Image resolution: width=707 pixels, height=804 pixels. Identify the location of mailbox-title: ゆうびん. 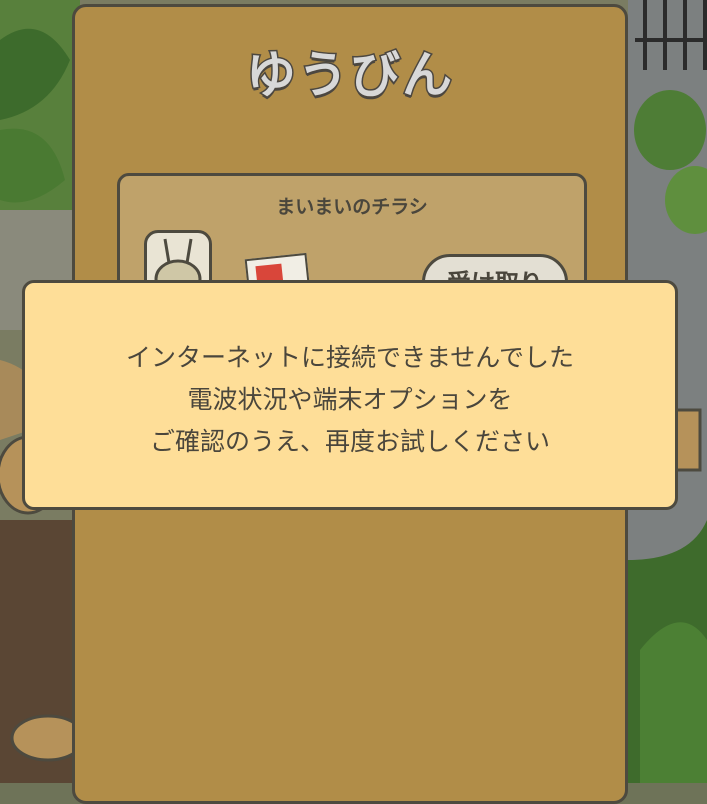
(349, 75).